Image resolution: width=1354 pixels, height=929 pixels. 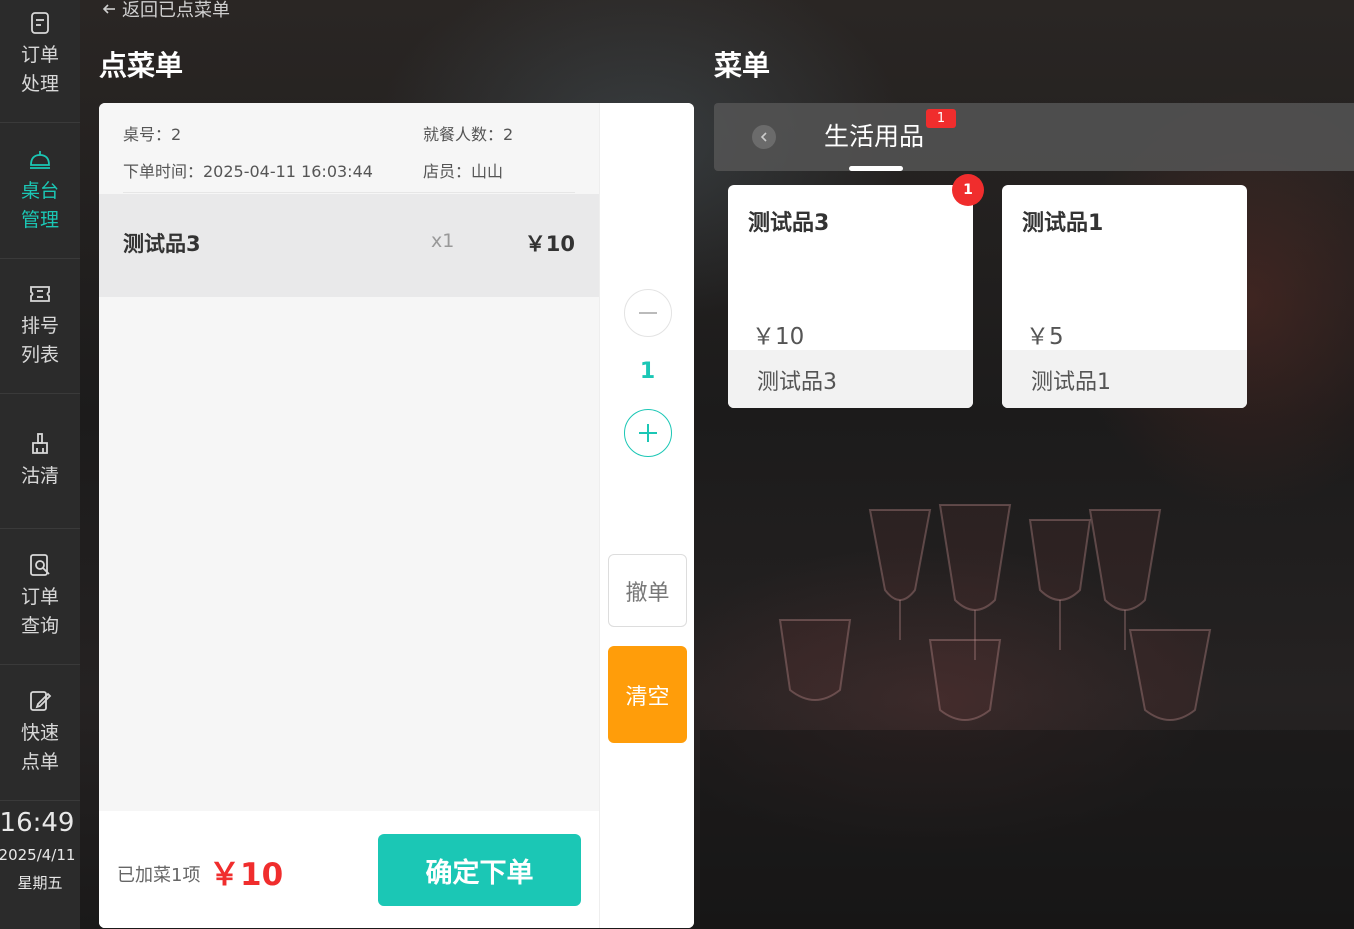 I want to click on order-search-icon, so click(x=40, y=565).